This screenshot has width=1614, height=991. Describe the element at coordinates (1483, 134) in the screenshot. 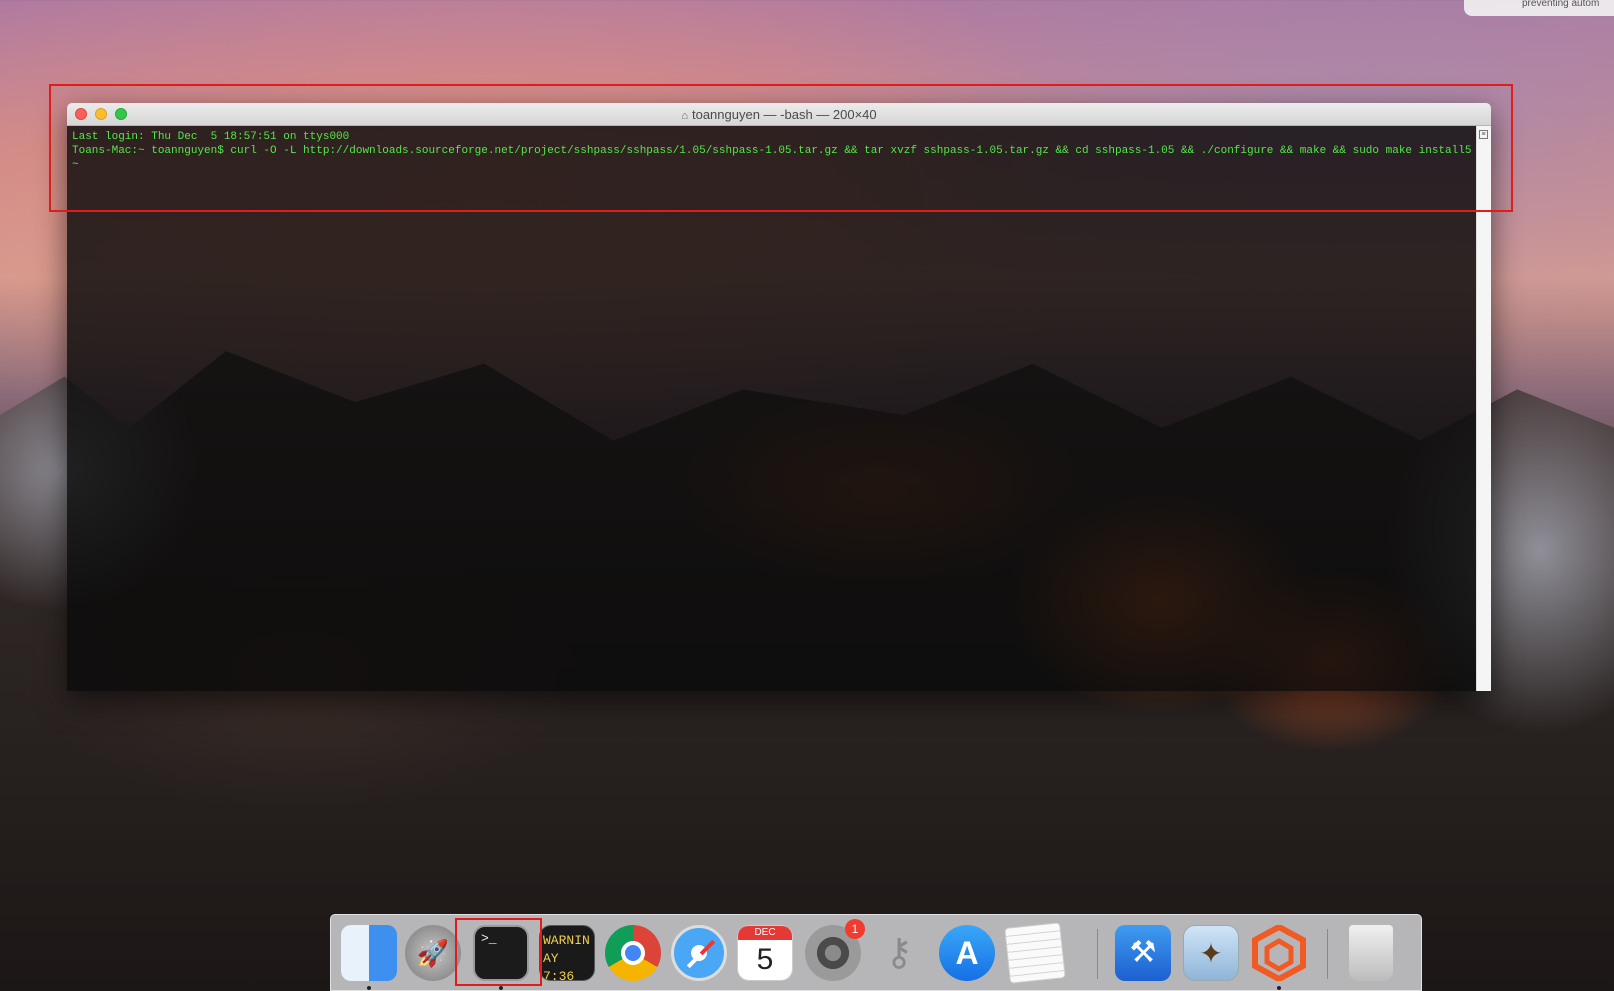

I see `split-pane-icon: ≡` at that location.